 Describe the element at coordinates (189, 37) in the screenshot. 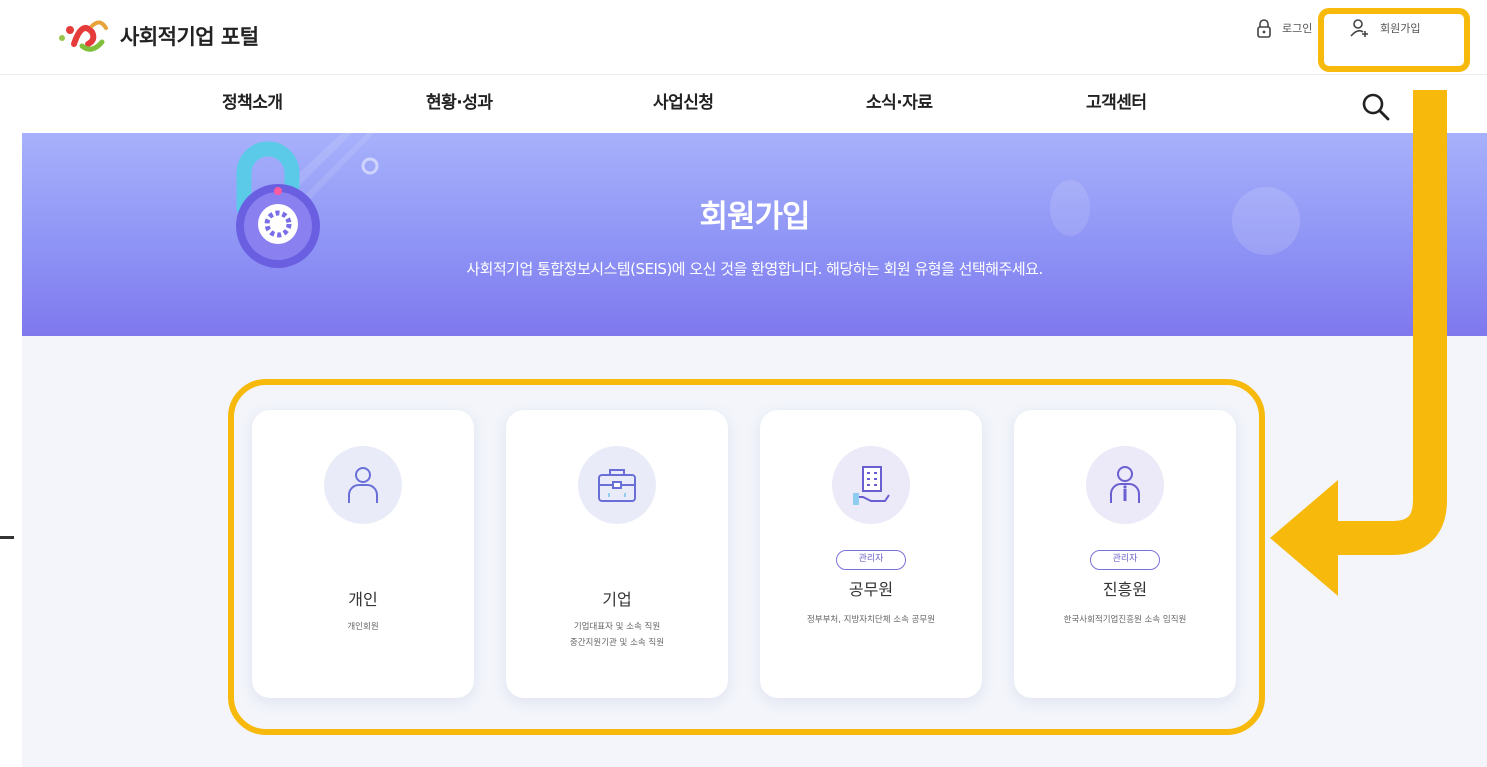

I see `logo-text: 사회적기업 포털` at that location.